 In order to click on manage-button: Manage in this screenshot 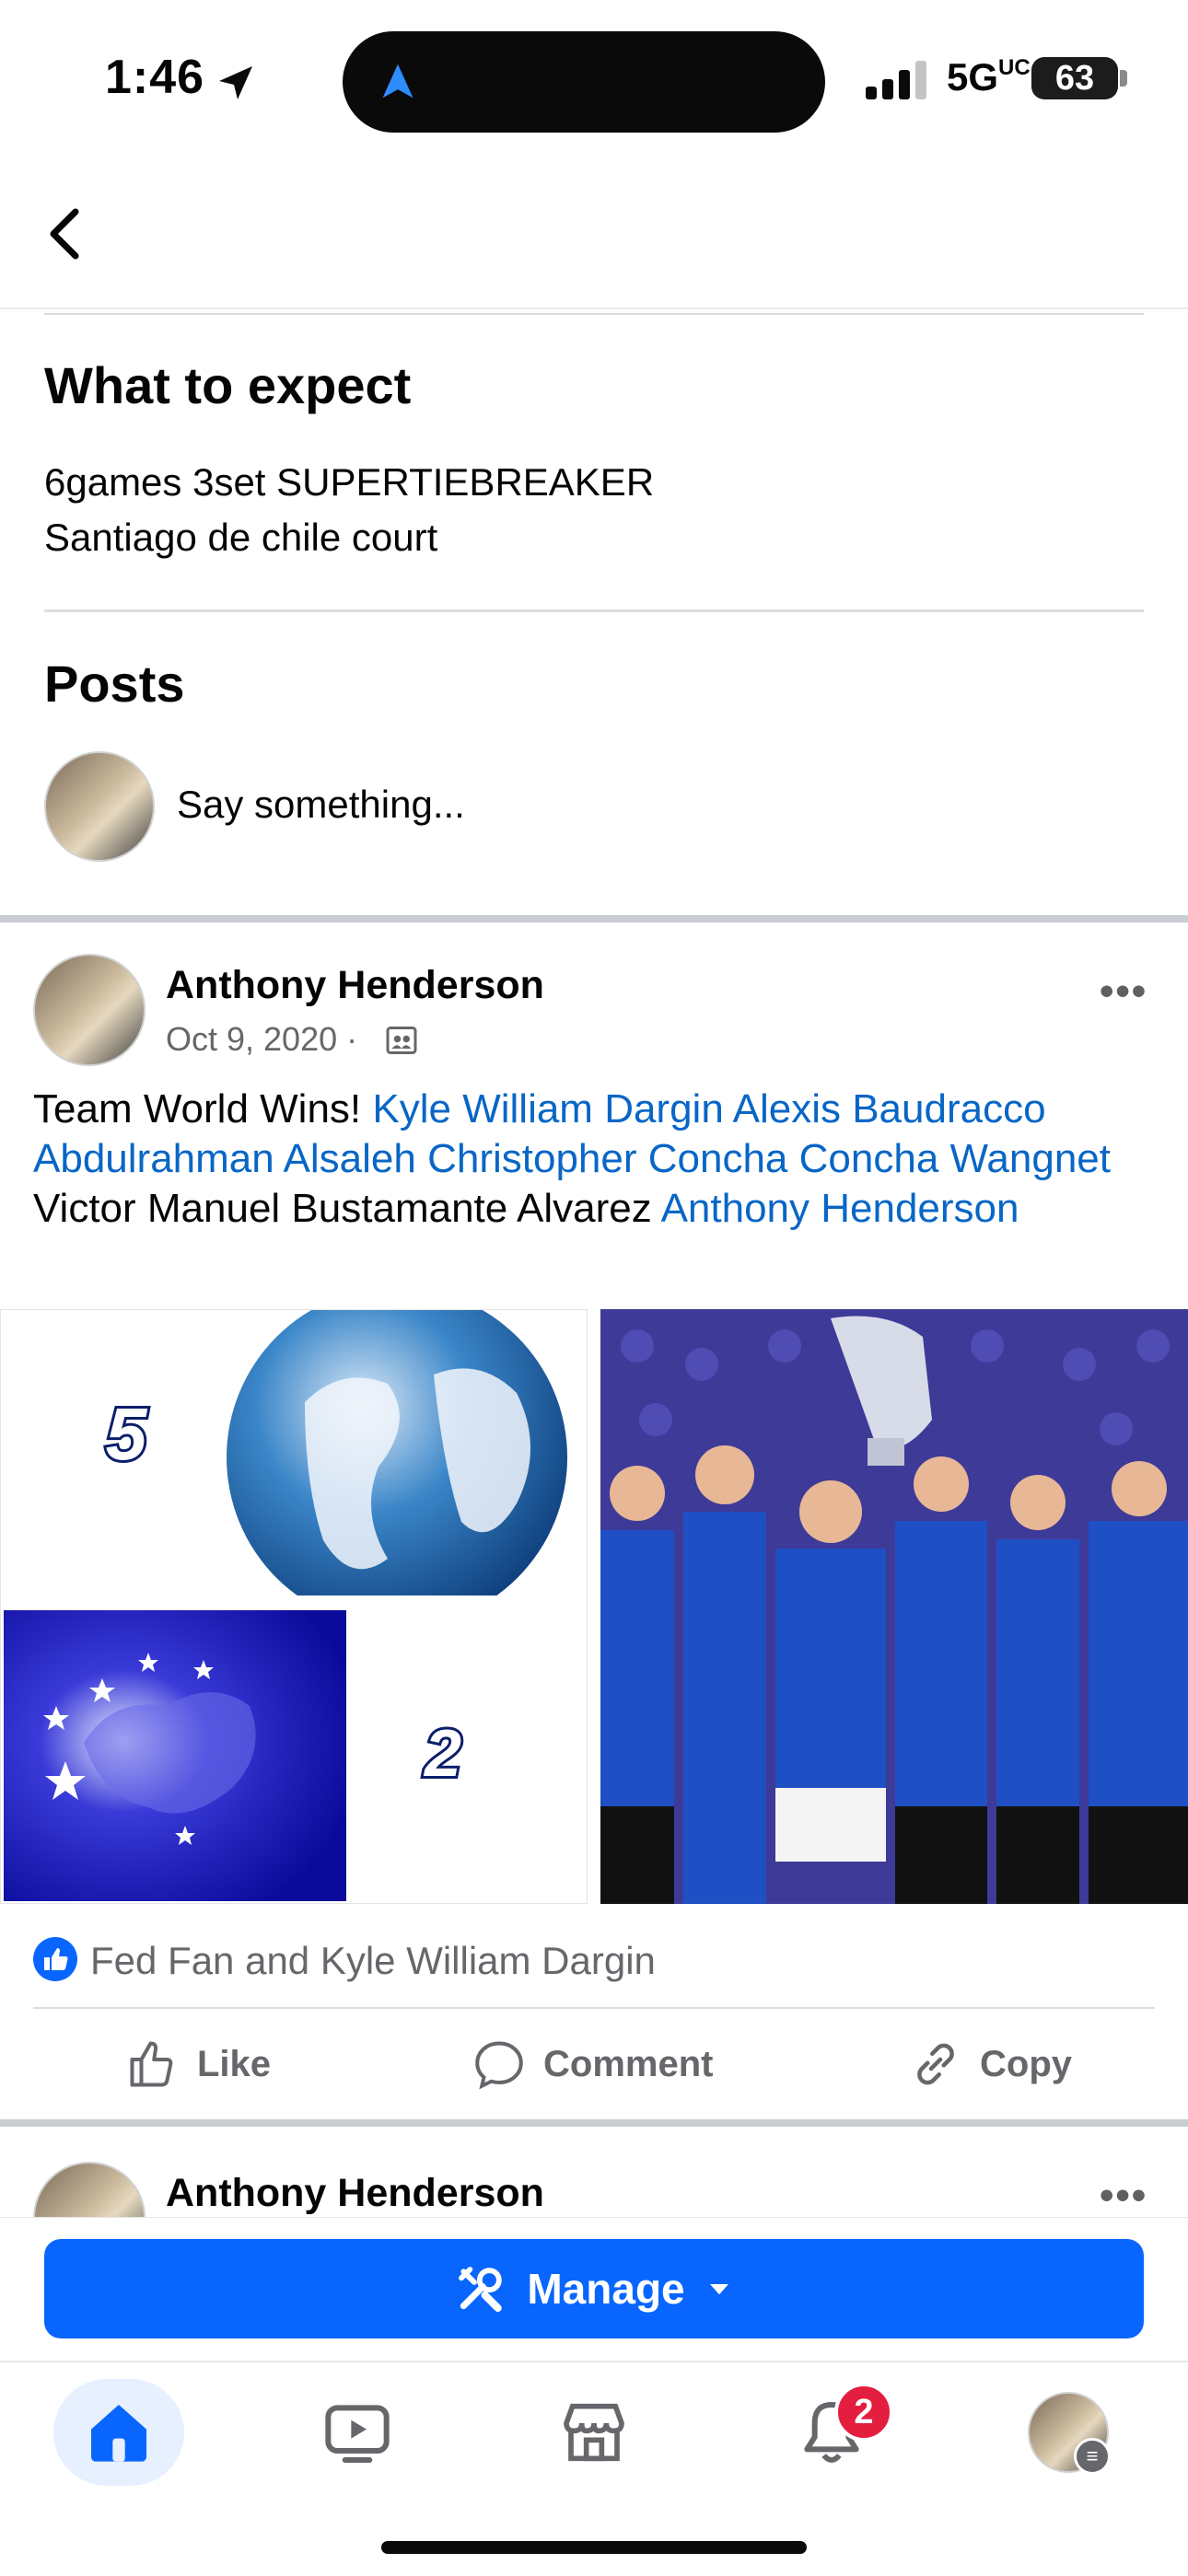, I will do `click(594, 2288)`.